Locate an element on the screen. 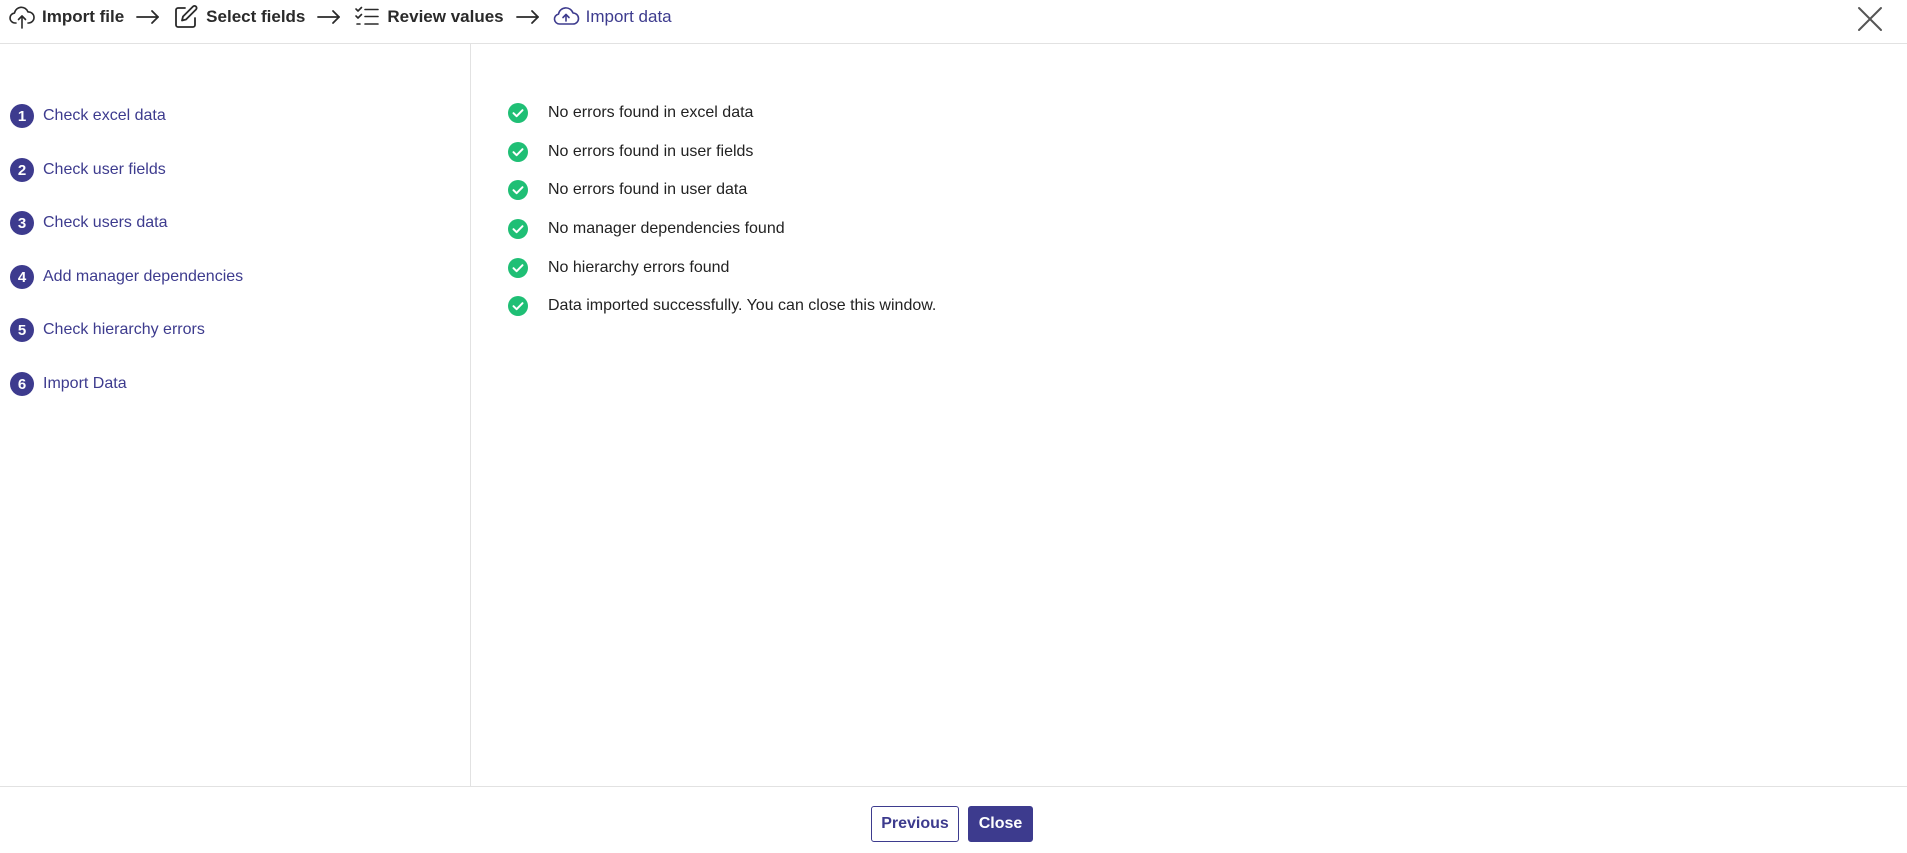 This screenshot has width=1907, height=853. previous-button: Previous is located at coordinates (915, 824).